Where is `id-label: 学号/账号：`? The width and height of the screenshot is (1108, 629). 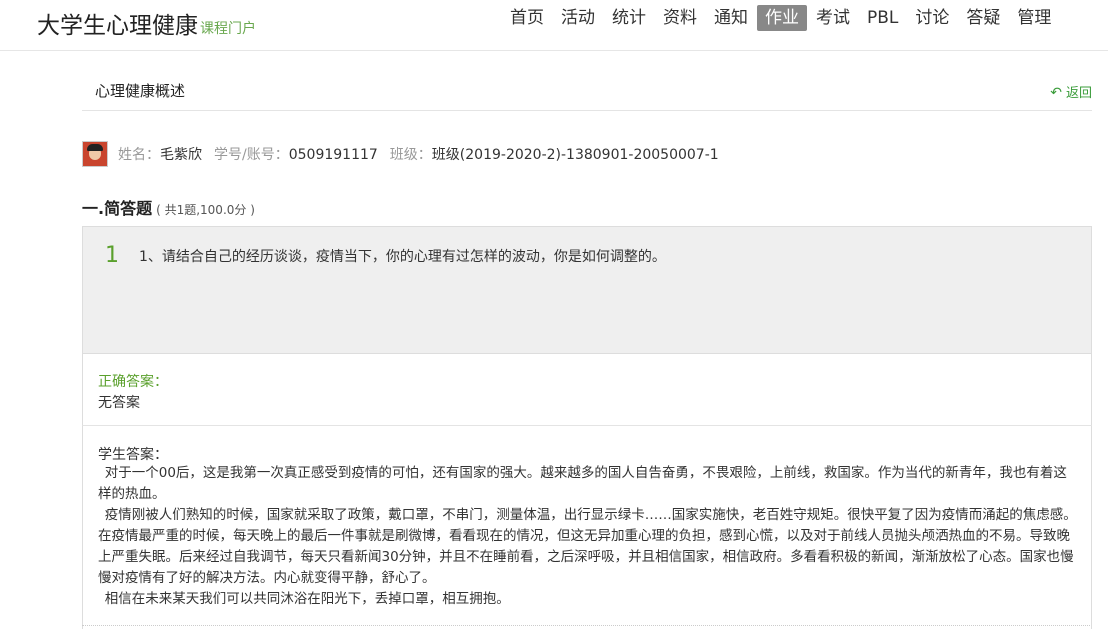
id-label: 学号/账号： is located at coordinates (251, 155).